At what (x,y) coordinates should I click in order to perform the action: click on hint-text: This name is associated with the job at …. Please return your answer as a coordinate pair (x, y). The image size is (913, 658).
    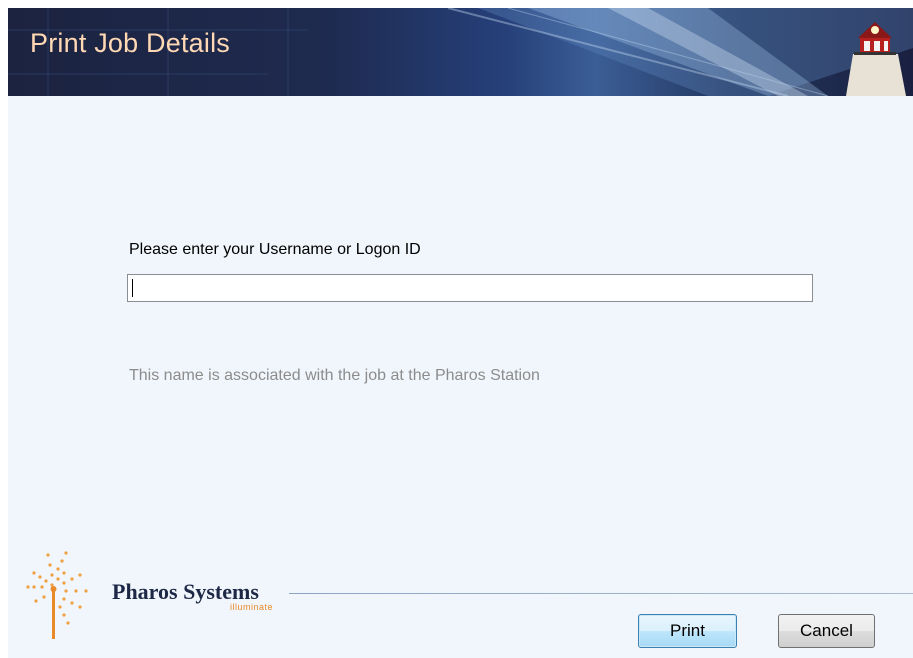
    Looking at the image, I should click on (334, 375).